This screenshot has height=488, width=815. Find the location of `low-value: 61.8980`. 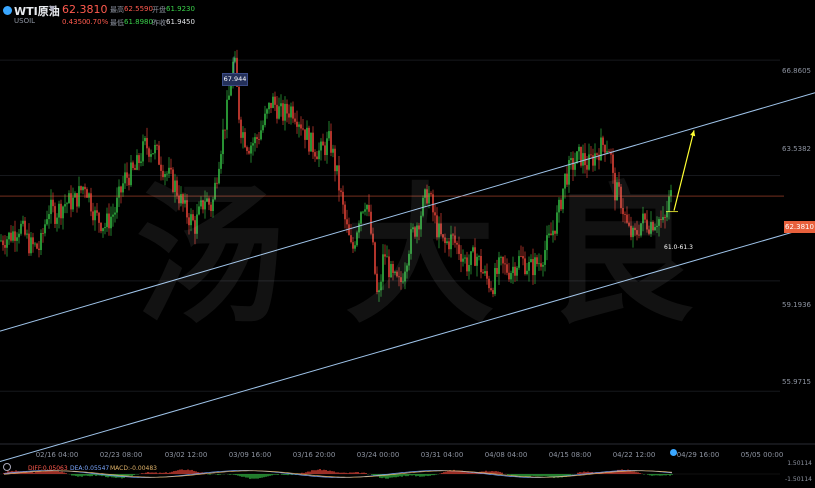

low-value: 61.8980 is located at coordinates (138, 22).